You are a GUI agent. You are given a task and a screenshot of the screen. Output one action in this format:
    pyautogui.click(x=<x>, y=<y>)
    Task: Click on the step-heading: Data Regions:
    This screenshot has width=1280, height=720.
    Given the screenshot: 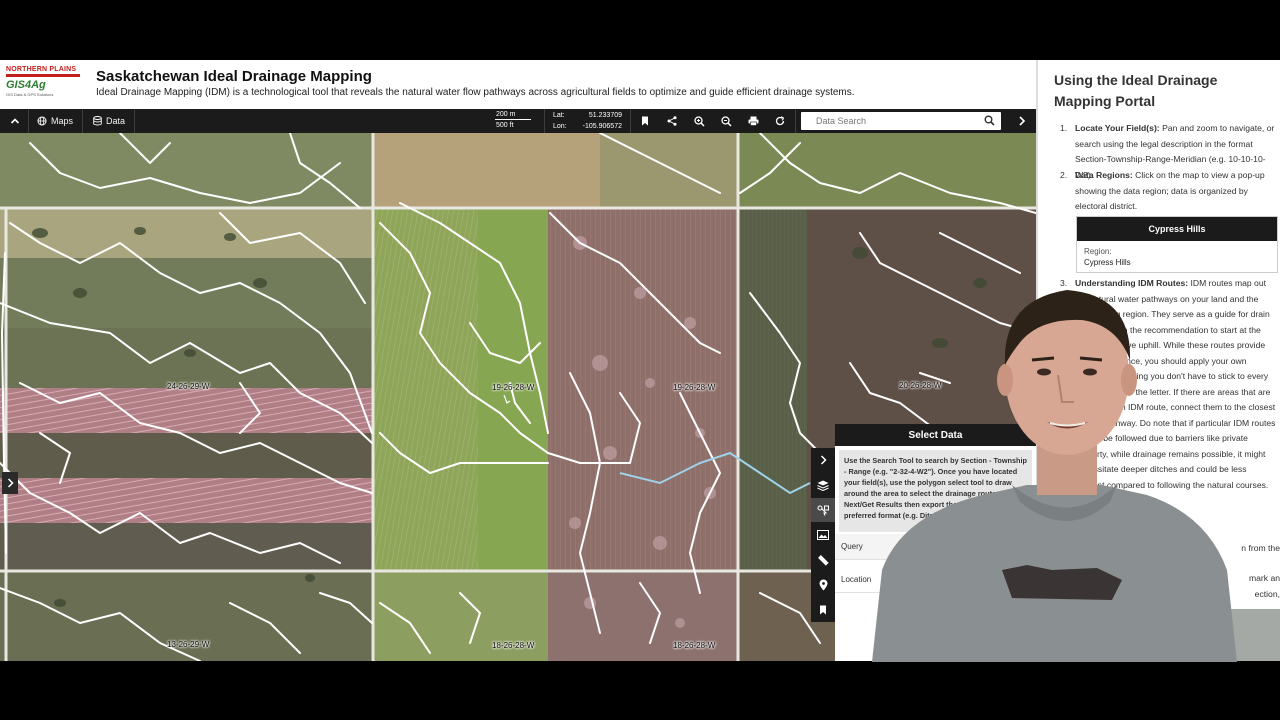 What is the action you would take?
    pyautogui.click(x=1104, y=175)
    